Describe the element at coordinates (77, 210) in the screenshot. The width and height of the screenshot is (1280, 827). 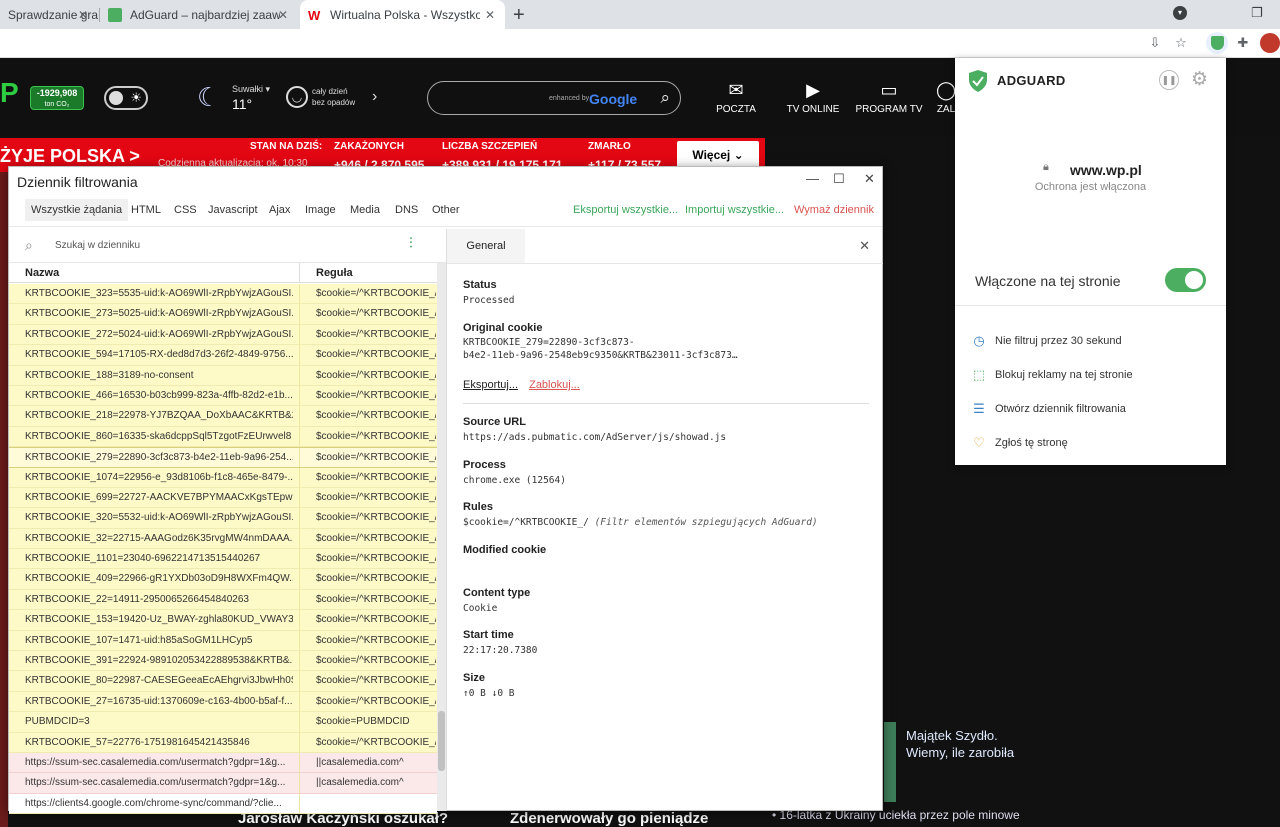
I see `tab-all-requests: Wszystkie żądania` at that location.